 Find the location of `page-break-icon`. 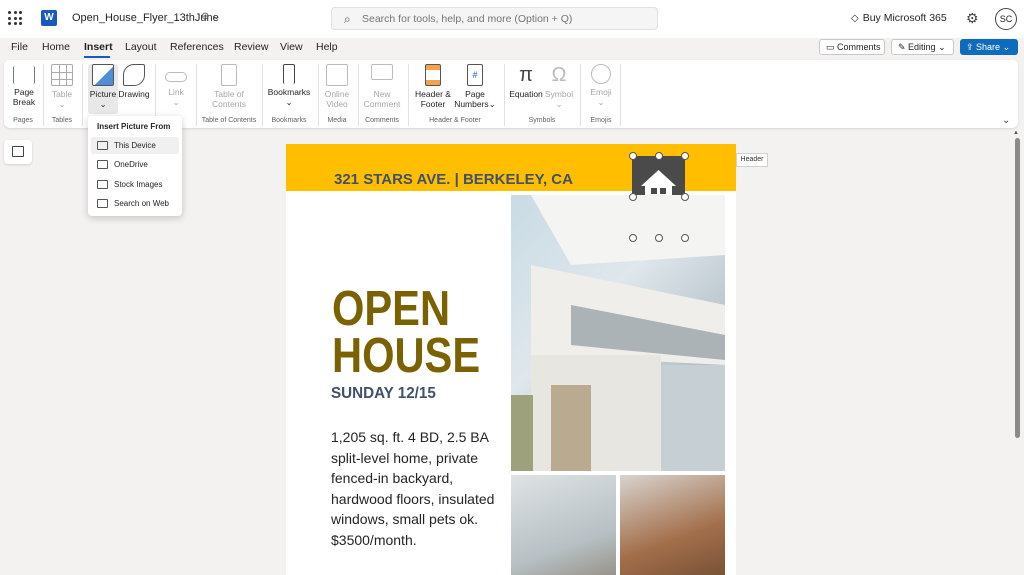

page-break-icon is located at coordinates (24, 75).